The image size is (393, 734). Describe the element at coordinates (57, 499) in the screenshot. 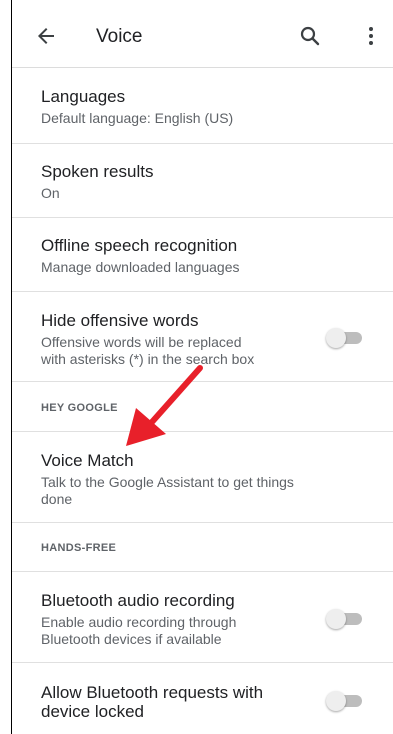

I see `voice-match-subtitle-line2: done` at that location.